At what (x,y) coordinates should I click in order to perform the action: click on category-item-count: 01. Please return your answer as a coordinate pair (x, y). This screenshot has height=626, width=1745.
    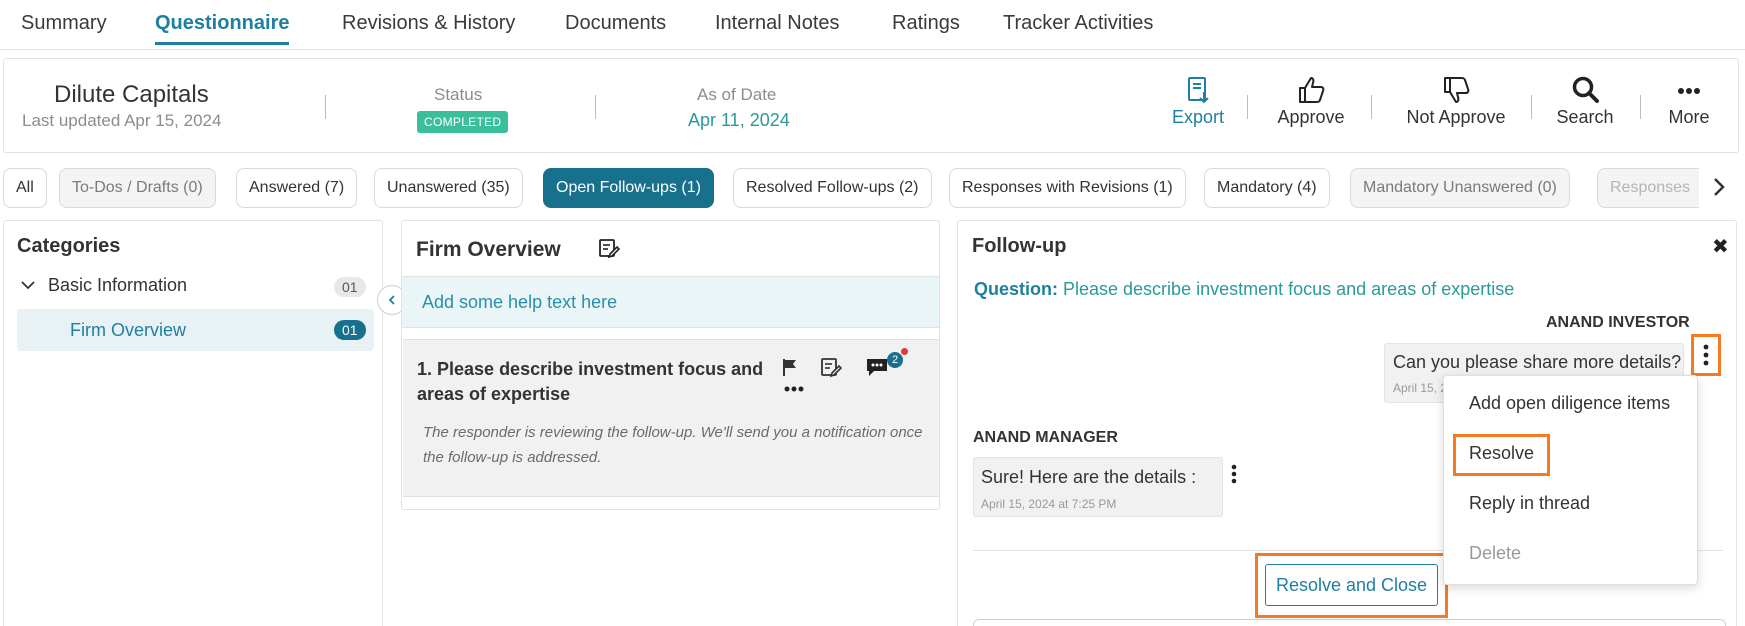
    Looking at the image, I should click on (350, 330).